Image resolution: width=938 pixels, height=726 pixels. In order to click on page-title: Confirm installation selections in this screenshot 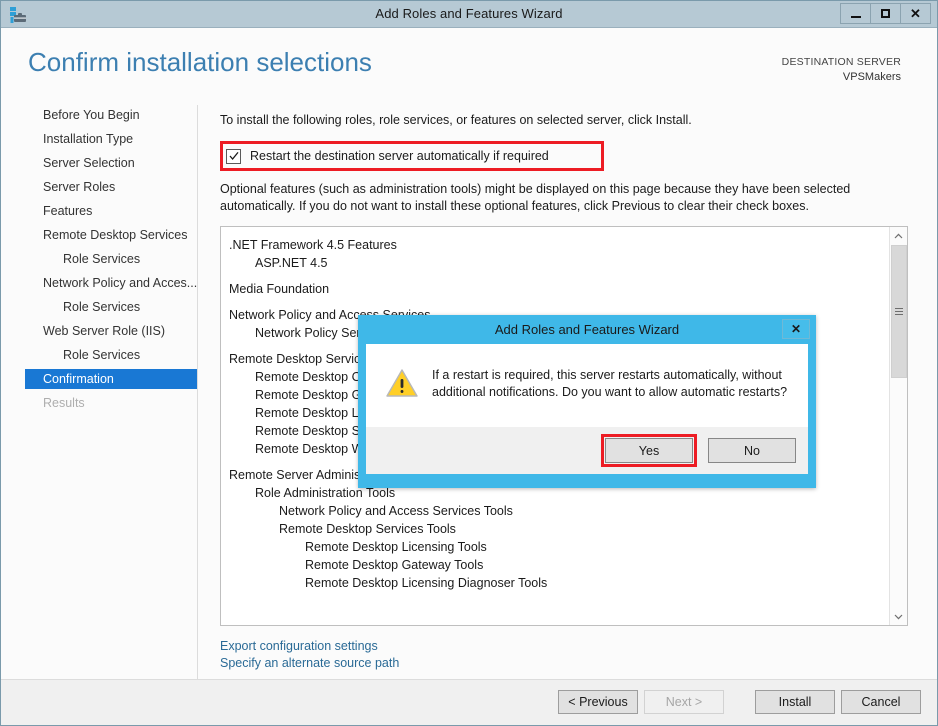, I will do `click(200, 62)`.